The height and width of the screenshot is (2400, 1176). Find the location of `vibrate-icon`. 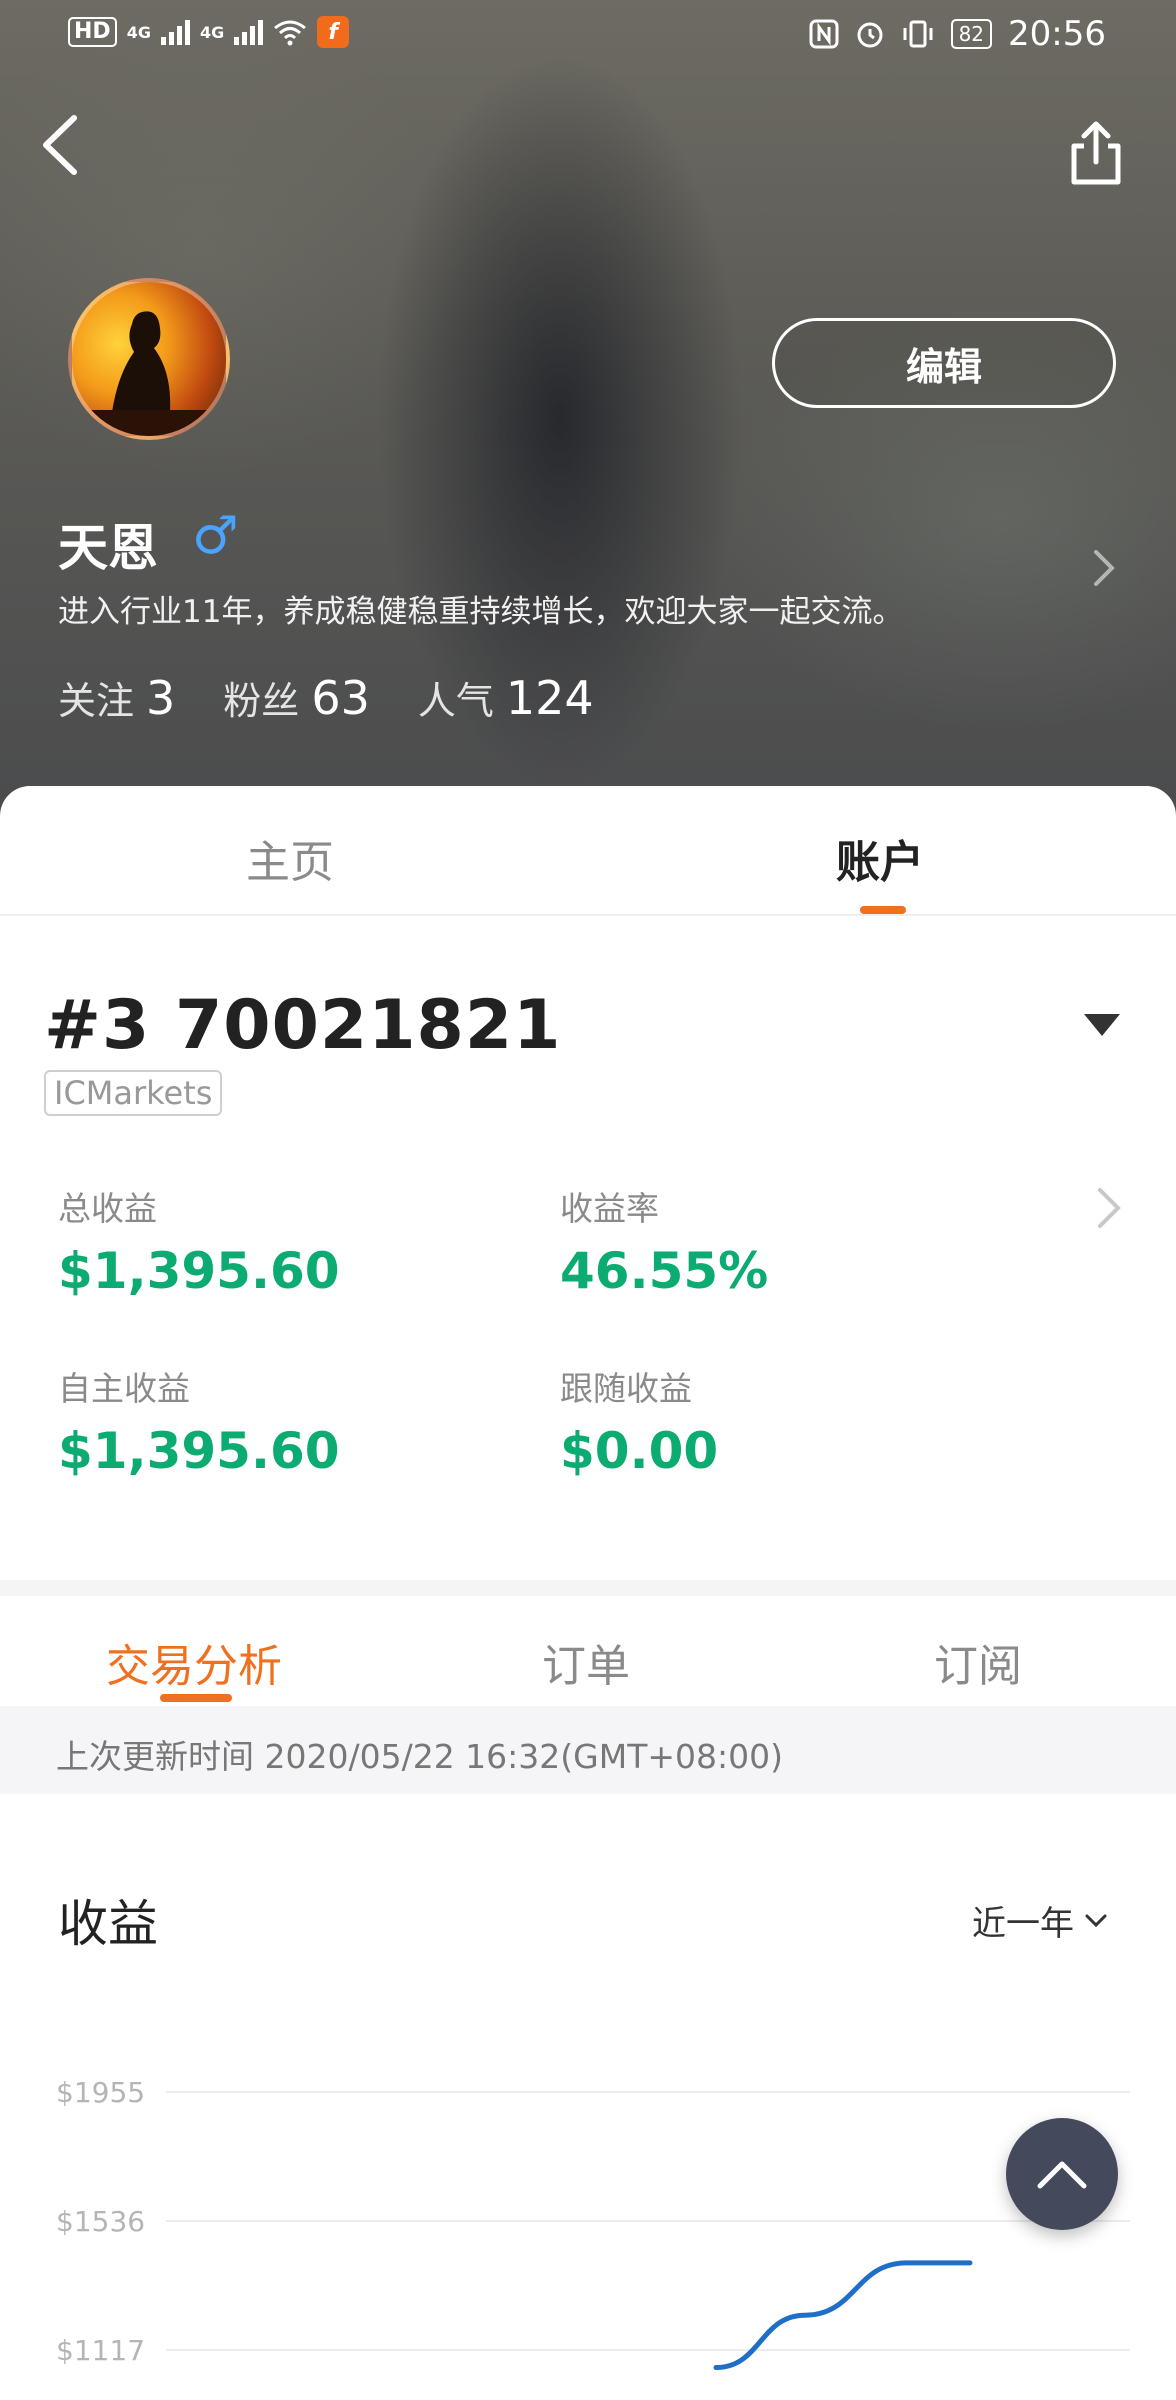

vibrate-icon is located at coordinates (918, 34).